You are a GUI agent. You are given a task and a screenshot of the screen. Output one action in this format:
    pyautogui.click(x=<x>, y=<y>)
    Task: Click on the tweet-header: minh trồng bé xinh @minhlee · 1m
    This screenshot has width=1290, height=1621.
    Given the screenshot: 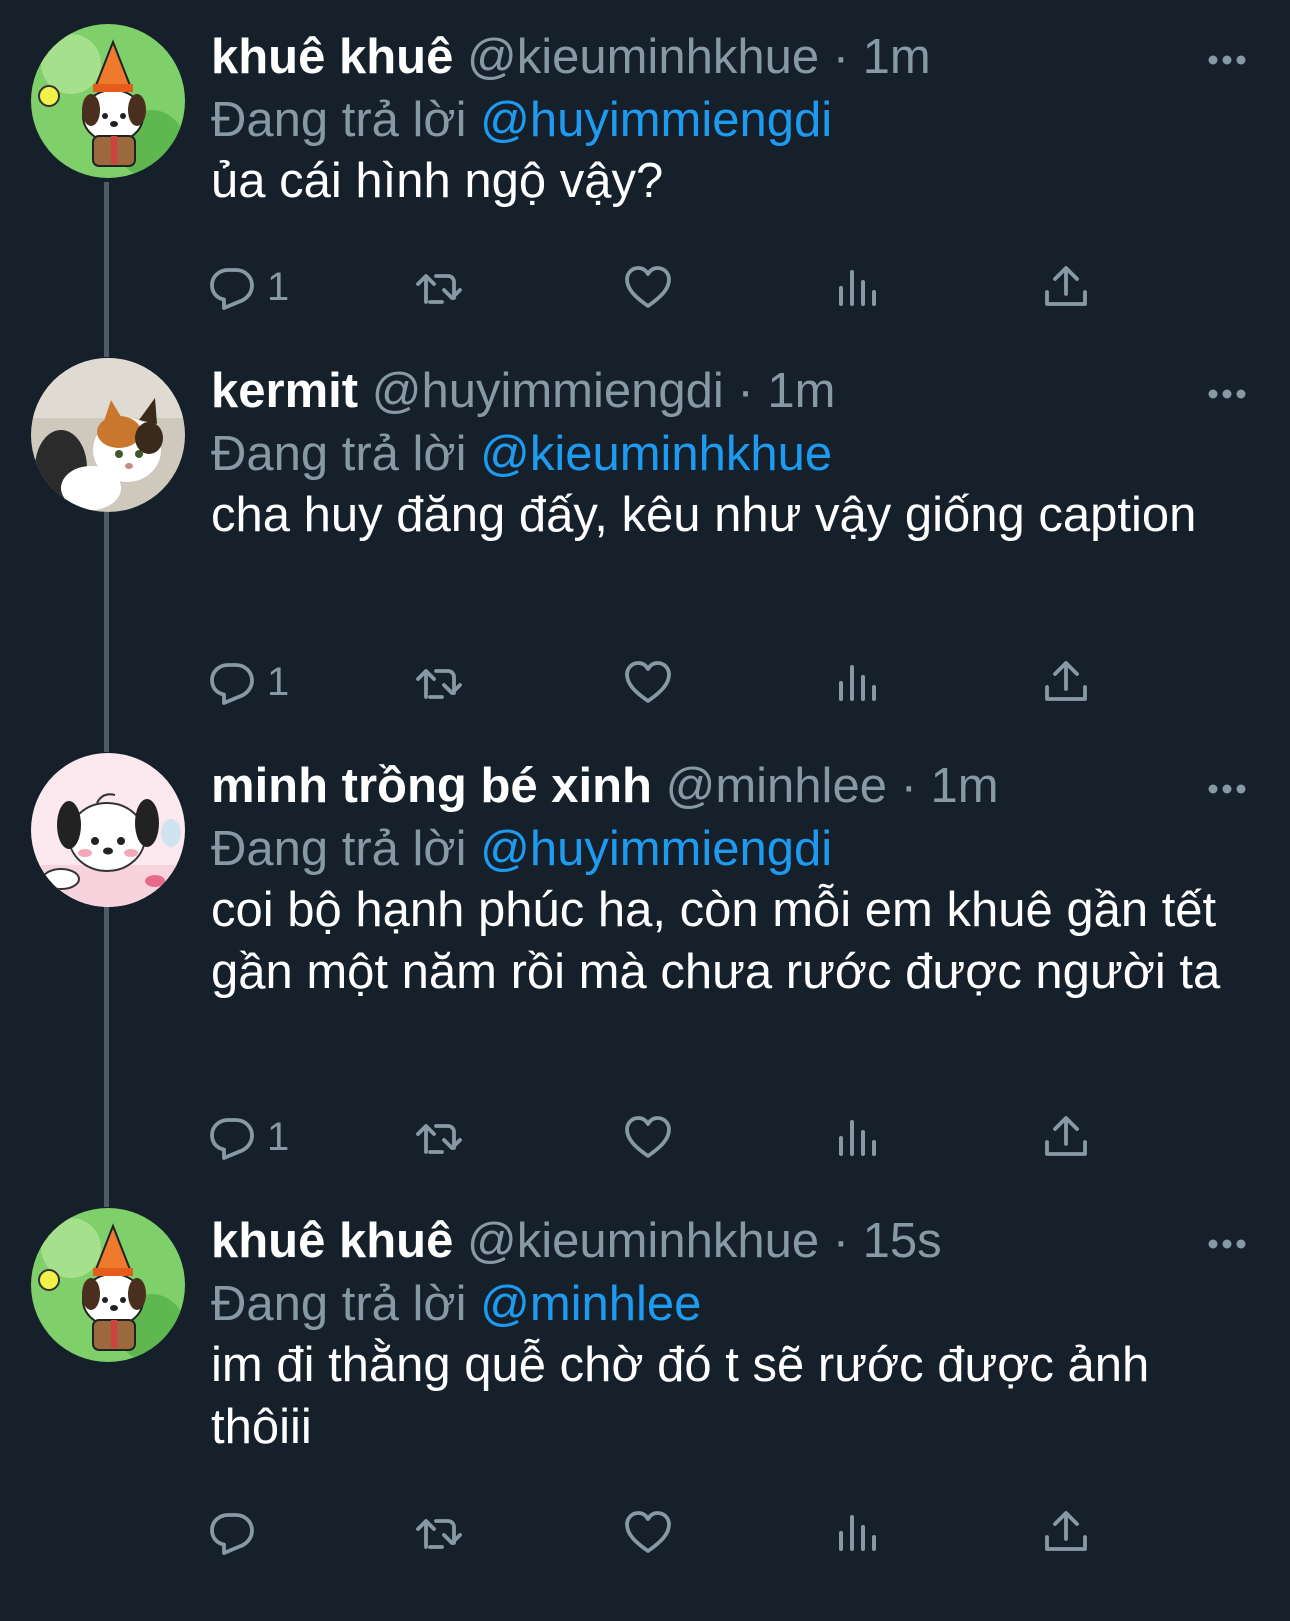 What is the action you would take?
    pyautogui.click(x=605, y=786)
    